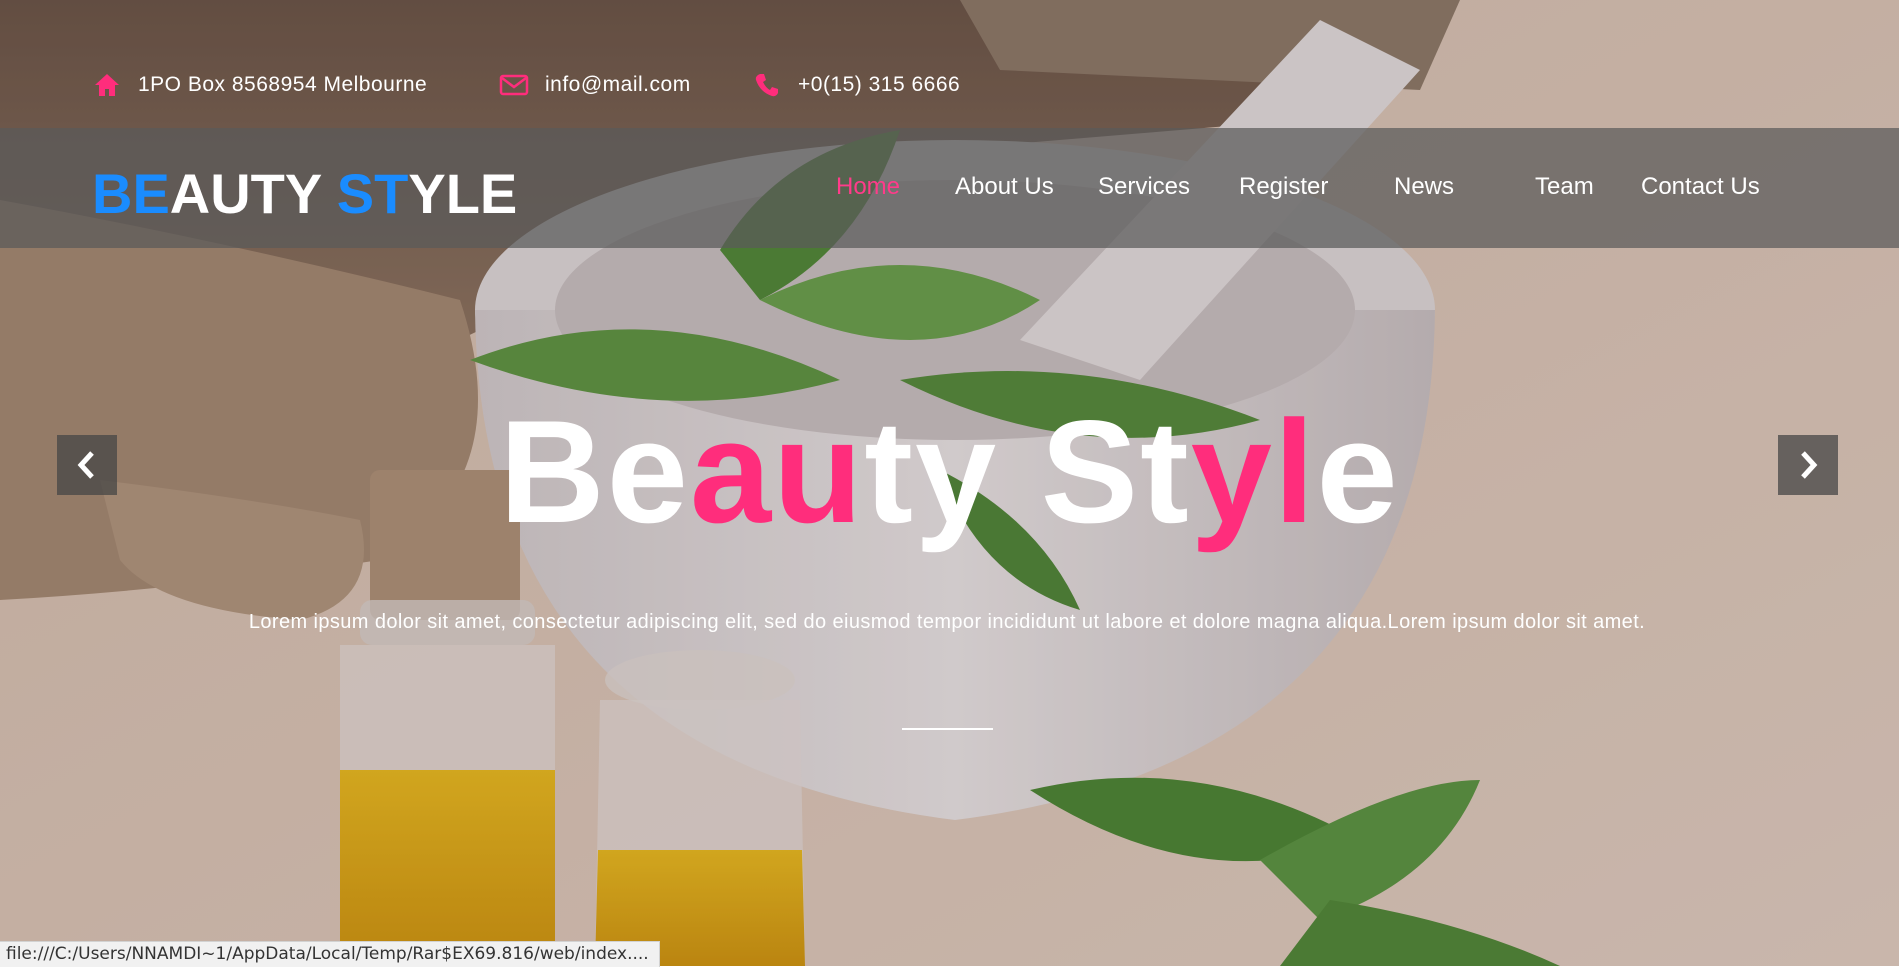 This screenshot has width=1899, height=974. I want to click on logo-part: YLE, so click(463, 193).